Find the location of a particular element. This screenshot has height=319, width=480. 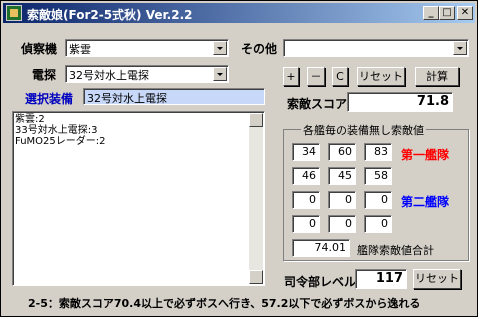

other-label: その他 is located at coordinates (259, 49).